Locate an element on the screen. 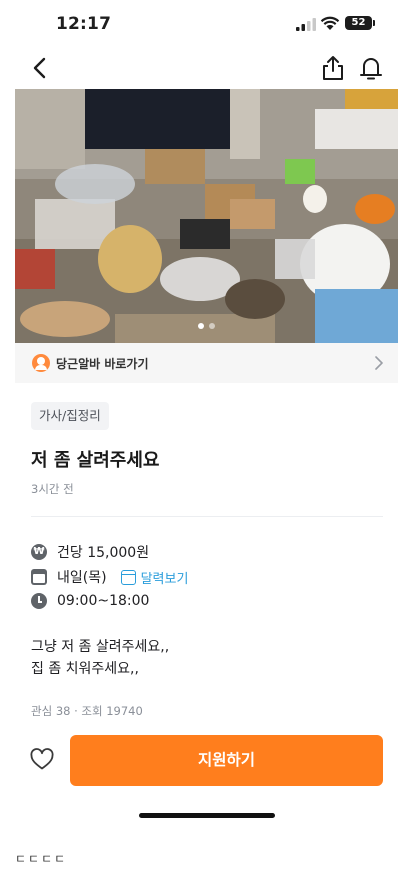 This screenshot has height=877, width=413. post-description: 그냥 저 좀 살려주세요,, 집 좀 치워주세요,, is located at coordinates (100, 658).